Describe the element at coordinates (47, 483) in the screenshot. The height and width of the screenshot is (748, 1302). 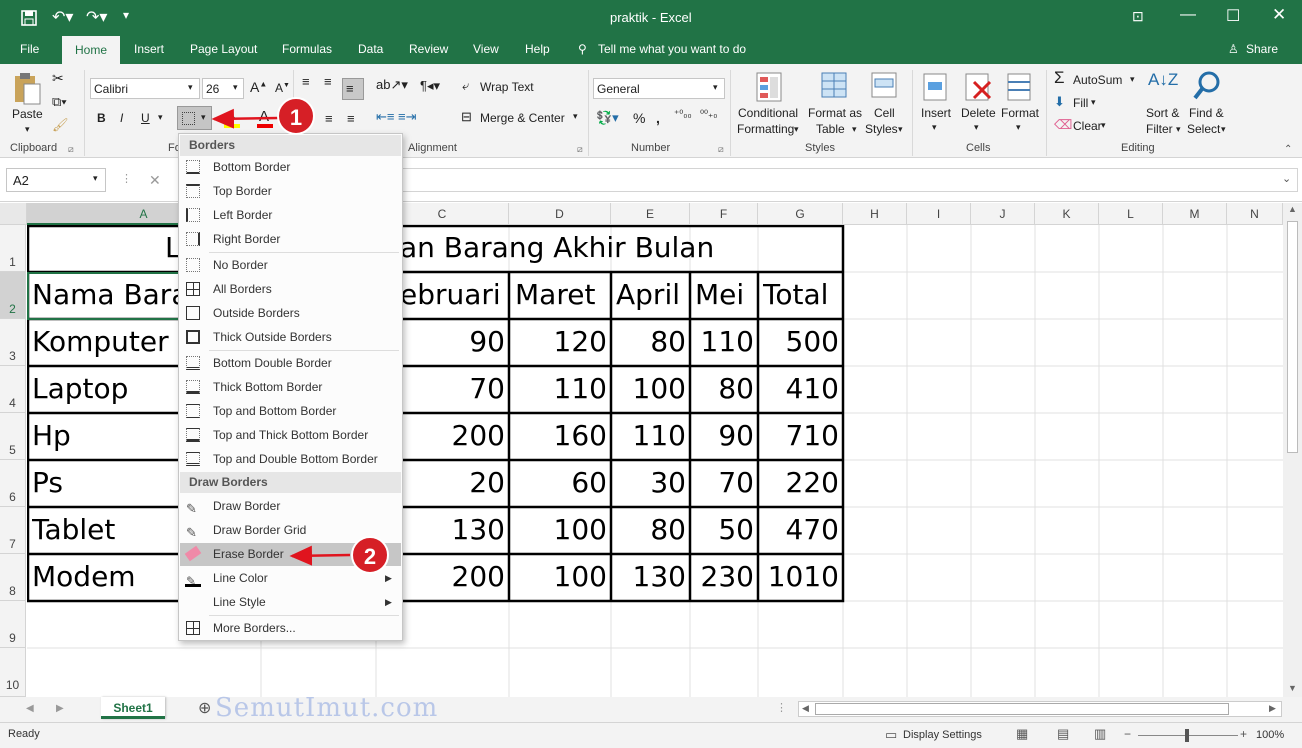
I see `cell-name: Ps` at that location.